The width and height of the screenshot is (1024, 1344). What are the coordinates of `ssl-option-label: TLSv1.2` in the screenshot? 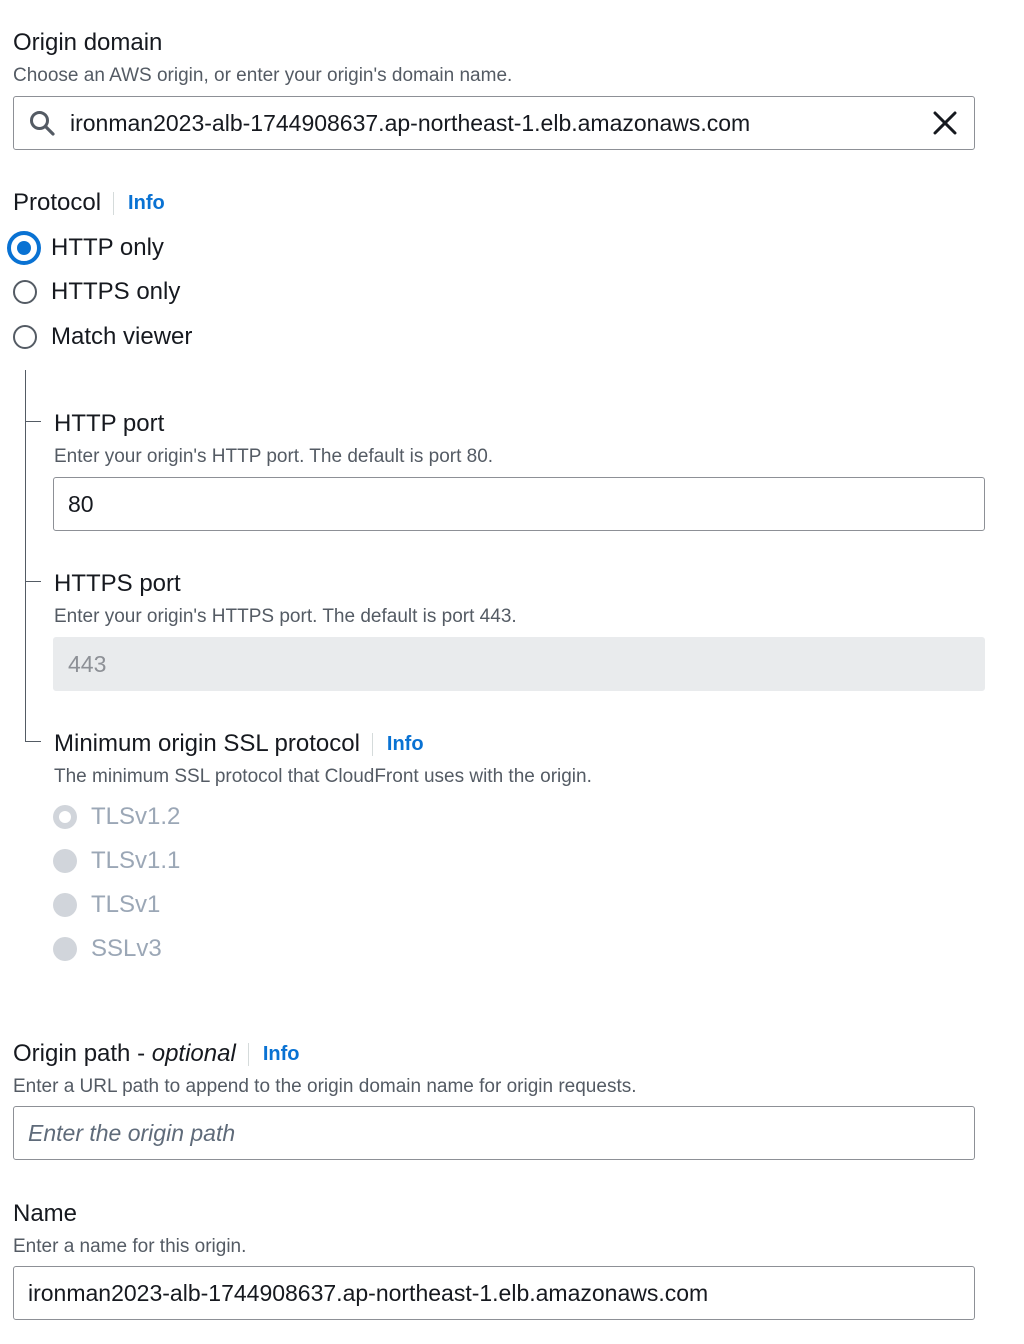 It's located at (136, 816).